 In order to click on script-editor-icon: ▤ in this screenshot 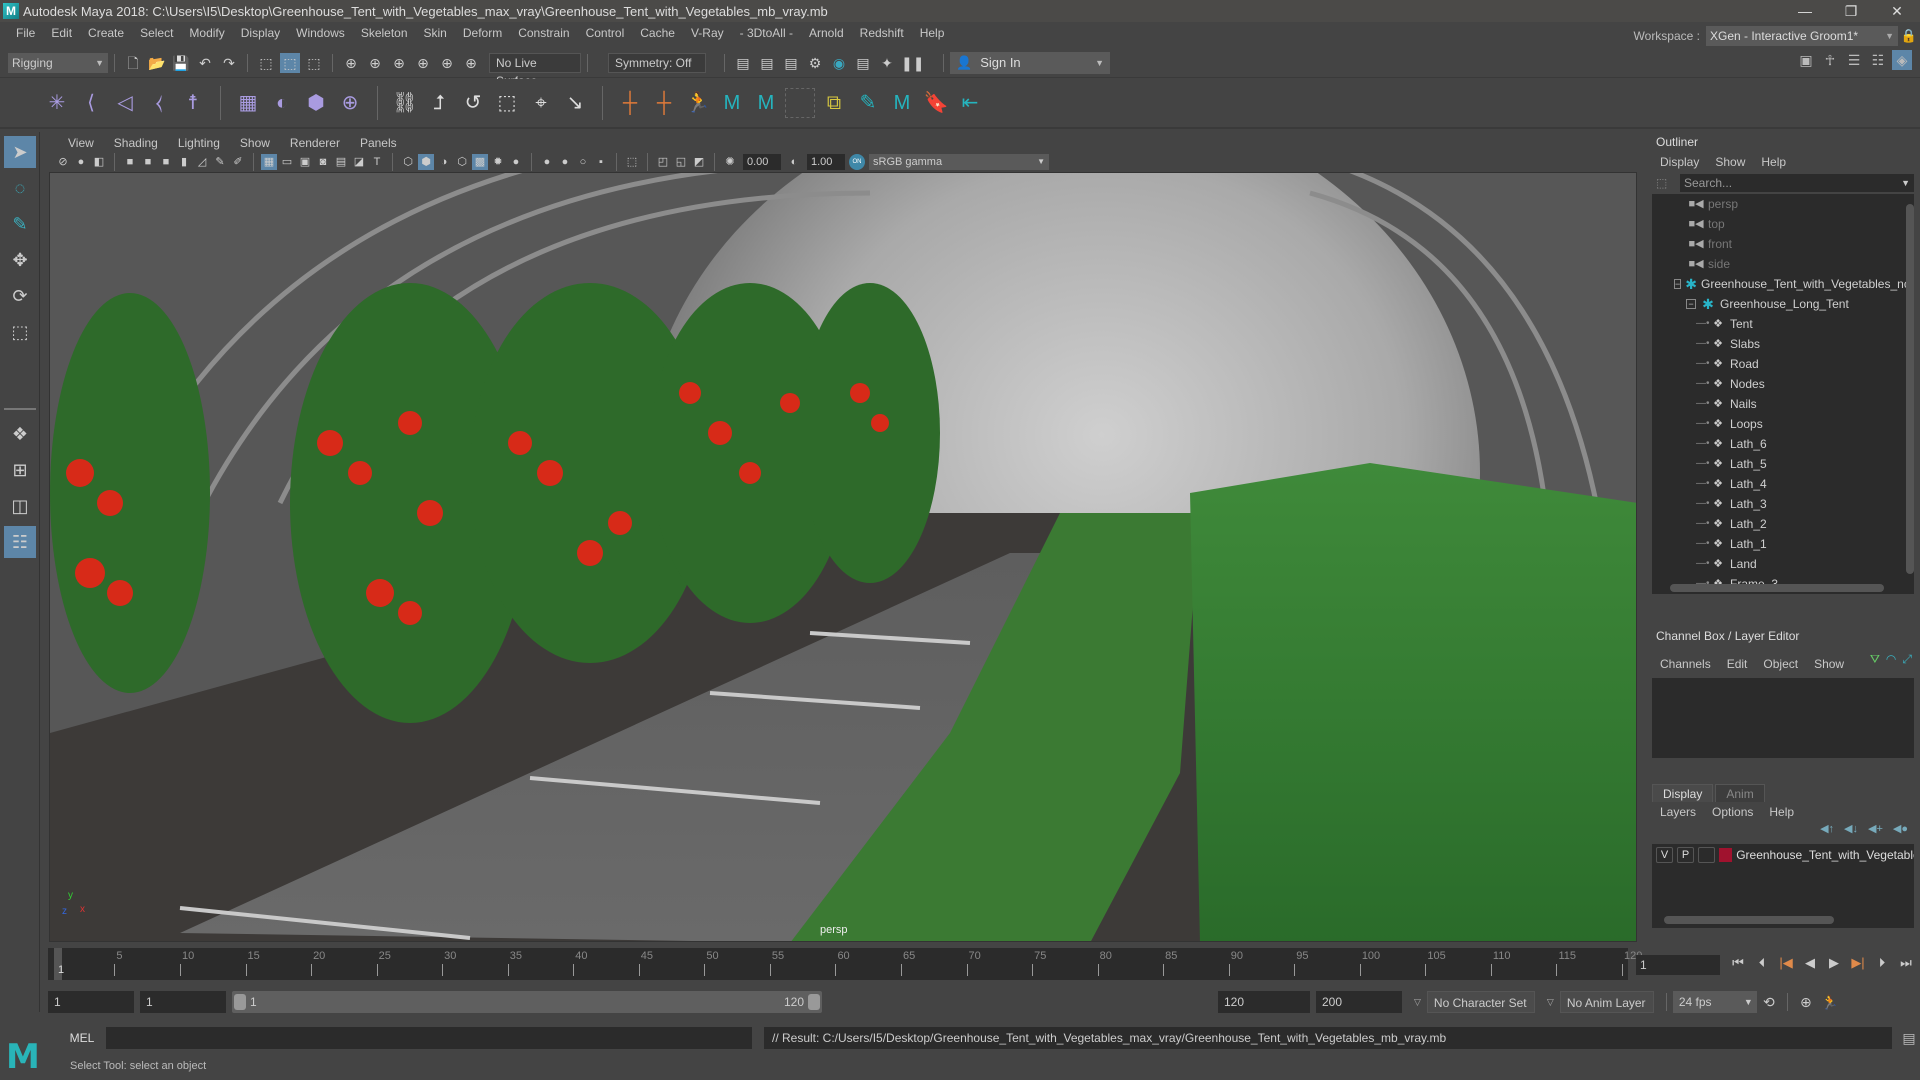, I will do `click(1909, 1038)`.